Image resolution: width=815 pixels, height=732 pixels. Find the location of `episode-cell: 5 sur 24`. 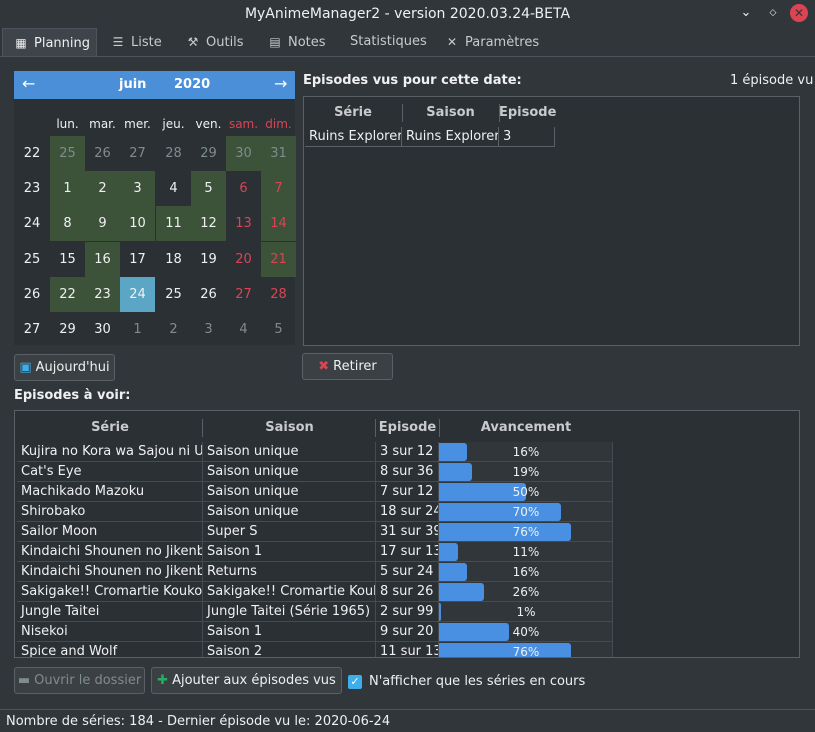

episode-cell: 5 sur 24 is located at coordinates (407, 572).